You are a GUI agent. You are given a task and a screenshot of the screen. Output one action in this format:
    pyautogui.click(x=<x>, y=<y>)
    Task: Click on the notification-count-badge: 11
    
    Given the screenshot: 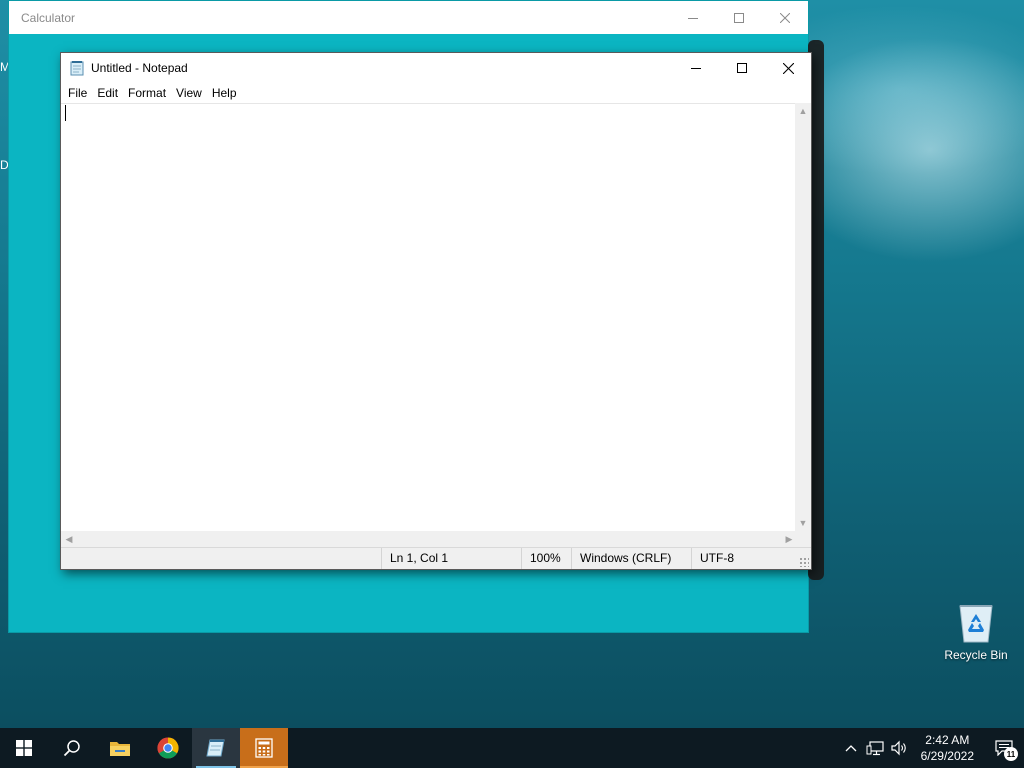 What is the action you would take?
    pyautogui.click(x=1011, y=754)
    